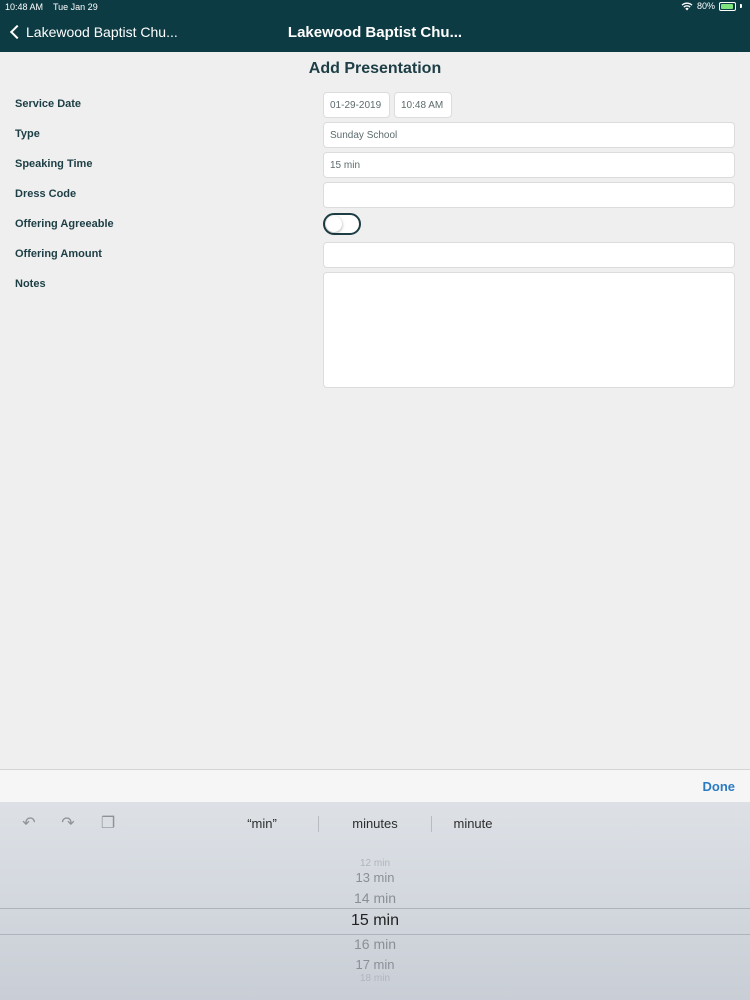 Image resolution: width=750 pixels, height=1000 pixels. Describe the element at coordinates (27, 134) in the screenshot. I see `type-label: Type` at that location.